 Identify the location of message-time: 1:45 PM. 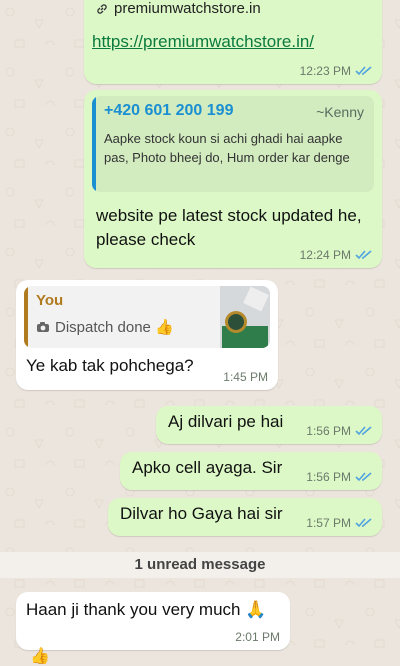
(245, 377).